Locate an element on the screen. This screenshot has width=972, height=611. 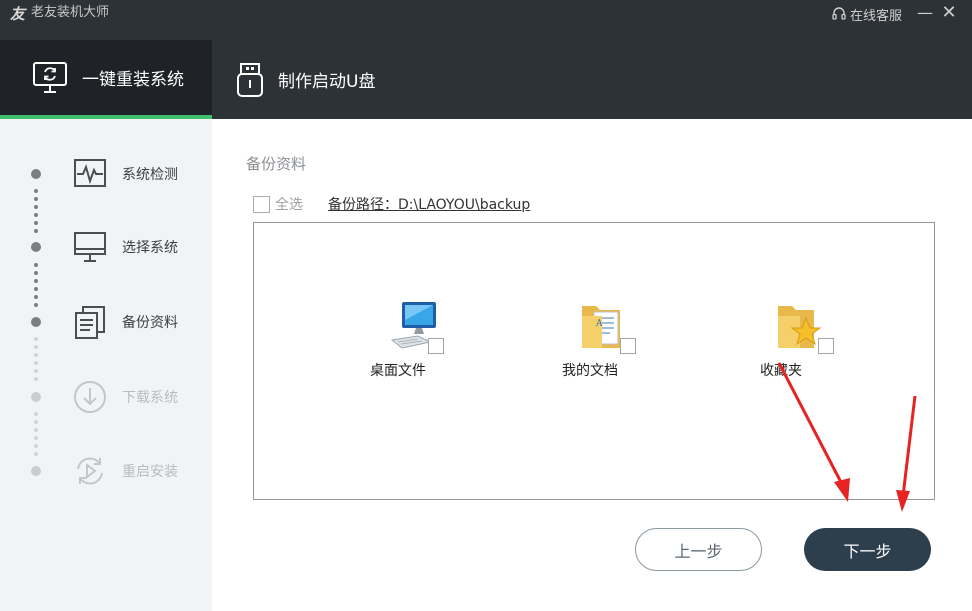
step-system-check: 系统检测 is located at coordinates (106, 174).